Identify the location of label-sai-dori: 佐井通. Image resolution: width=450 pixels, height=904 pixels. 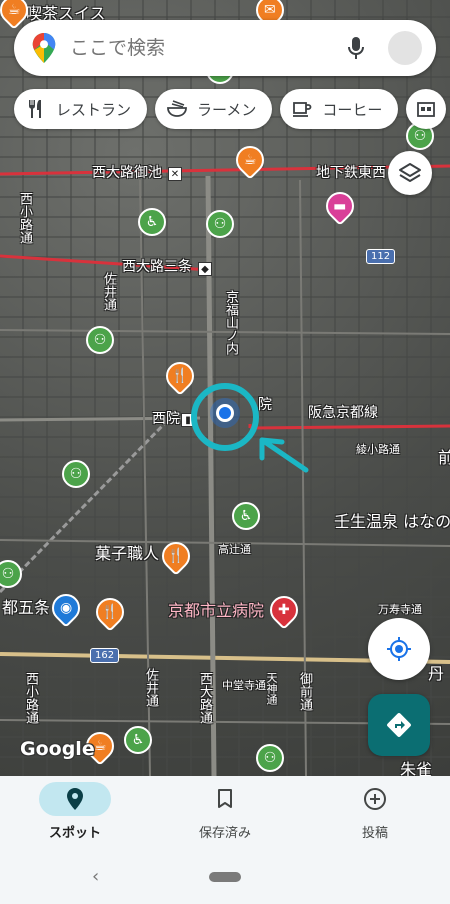
(150, 687).